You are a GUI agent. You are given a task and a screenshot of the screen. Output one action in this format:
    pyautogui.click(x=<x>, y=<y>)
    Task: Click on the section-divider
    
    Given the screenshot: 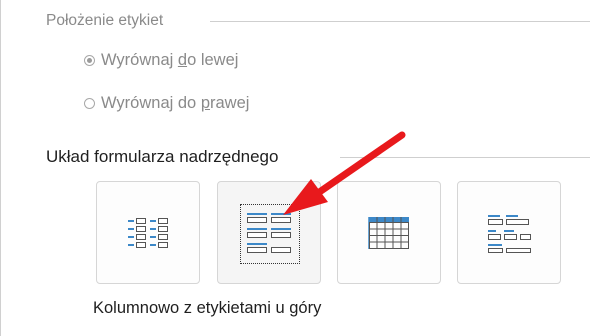 What is the action you would take?
    pyautogui.click(x=465, y=157)
    